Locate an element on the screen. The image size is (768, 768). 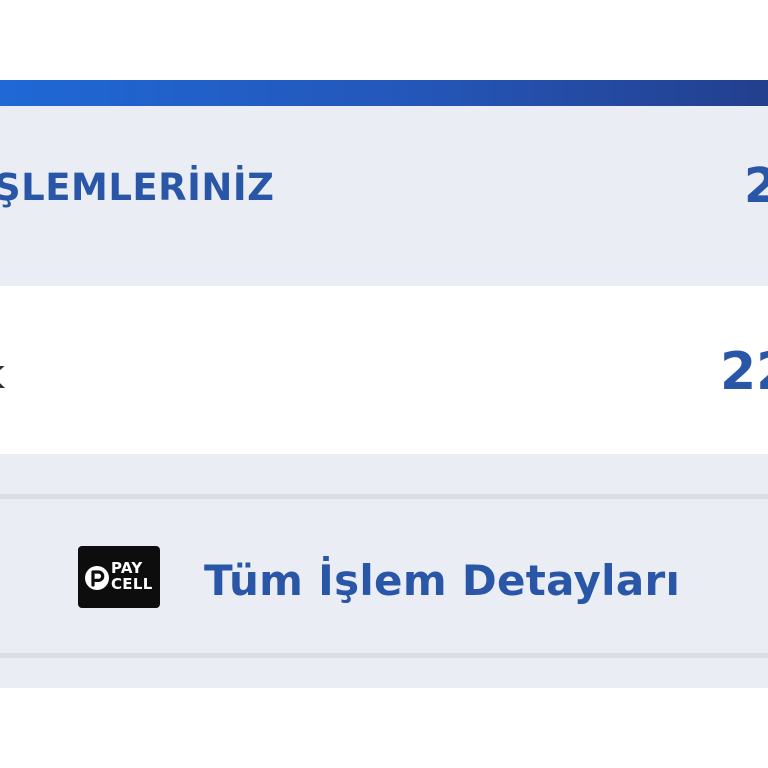
header-accent-bar is located at coordinates (384, 93).